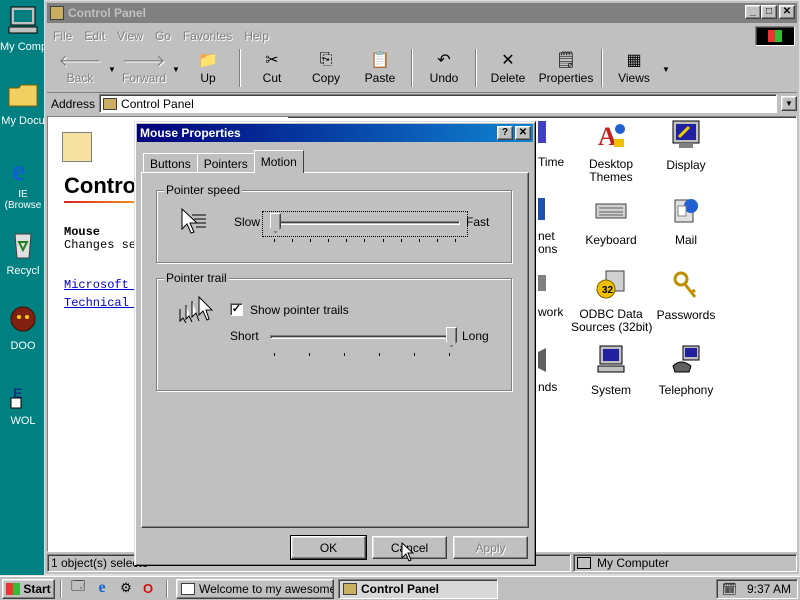 This screenshot has height=600, width=800. What do you see at coordinates (334, 223) in the screenshot?
I see `pointer-speed-group: Pointer speed Slow Fast` at bounding box center [334, 223].